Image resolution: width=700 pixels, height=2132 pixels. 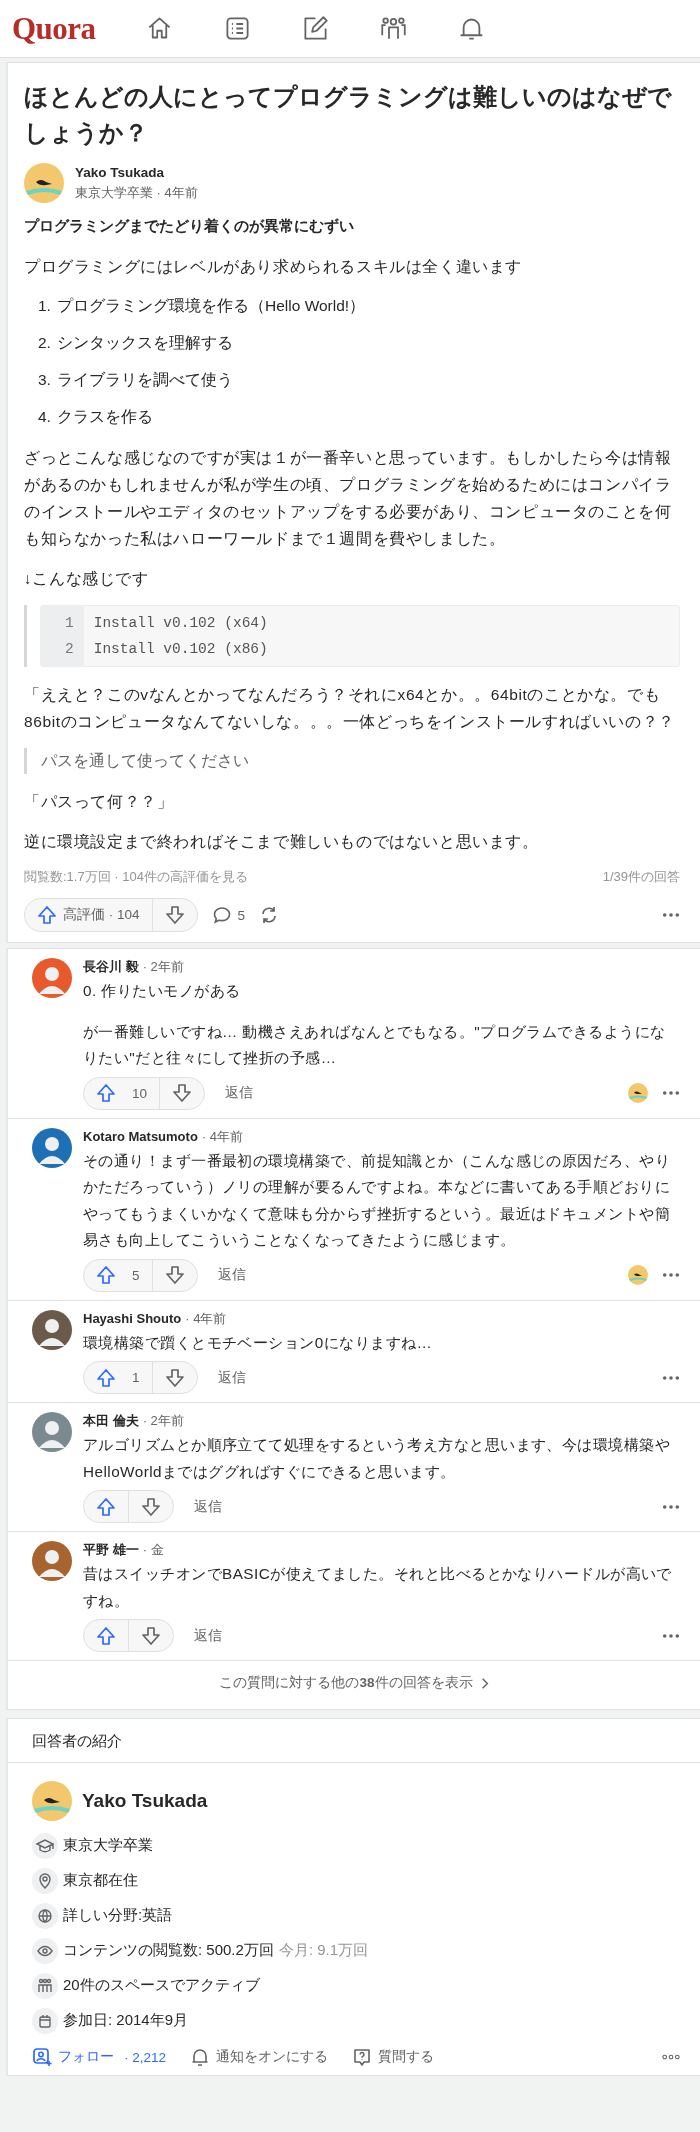 What do you see at coordinates (45, 1845) in the screenshot?
I see `graduation-cap-icon` at bounding box center [45, 1845].